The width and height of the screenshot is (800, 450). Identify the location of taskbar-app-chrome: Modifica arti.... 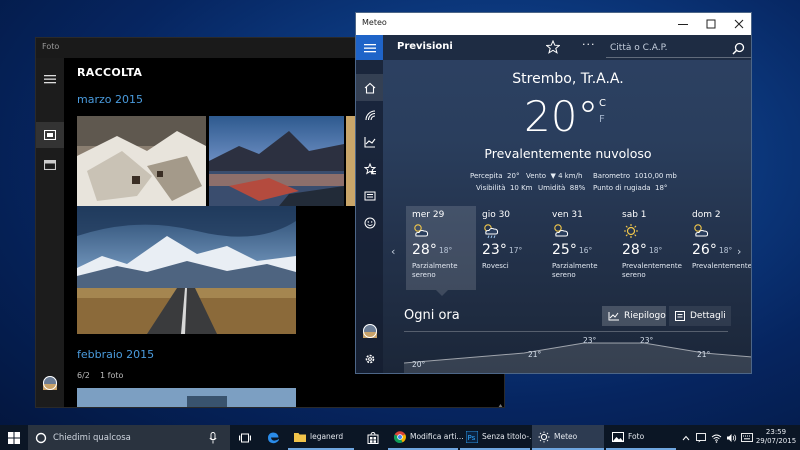
(426, 437).